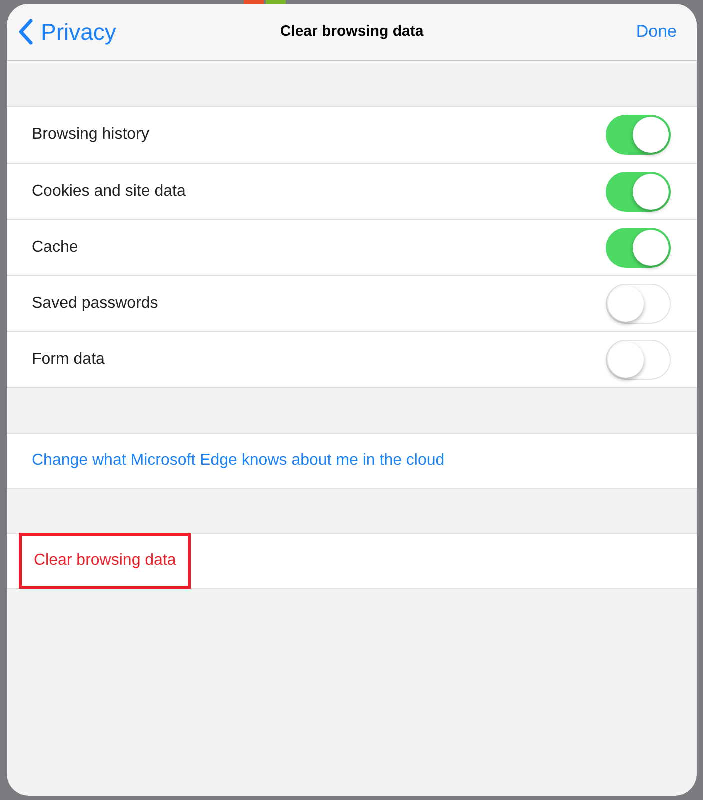  Describe the element at coordinates (105, 561) in the screenshot. I see `clear-data-button: Clear browsing data` at that location.